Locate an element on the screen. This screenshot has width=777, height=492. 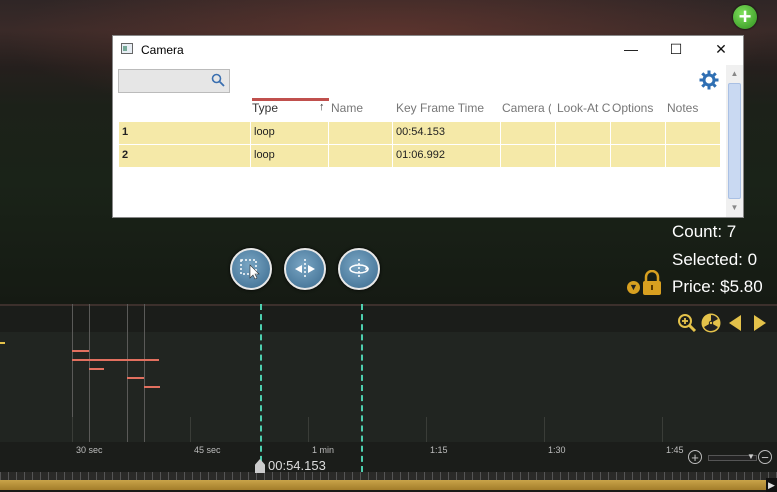
window-titlebar: Camera — ☐ ✕ is located at coordinates (428, 49).